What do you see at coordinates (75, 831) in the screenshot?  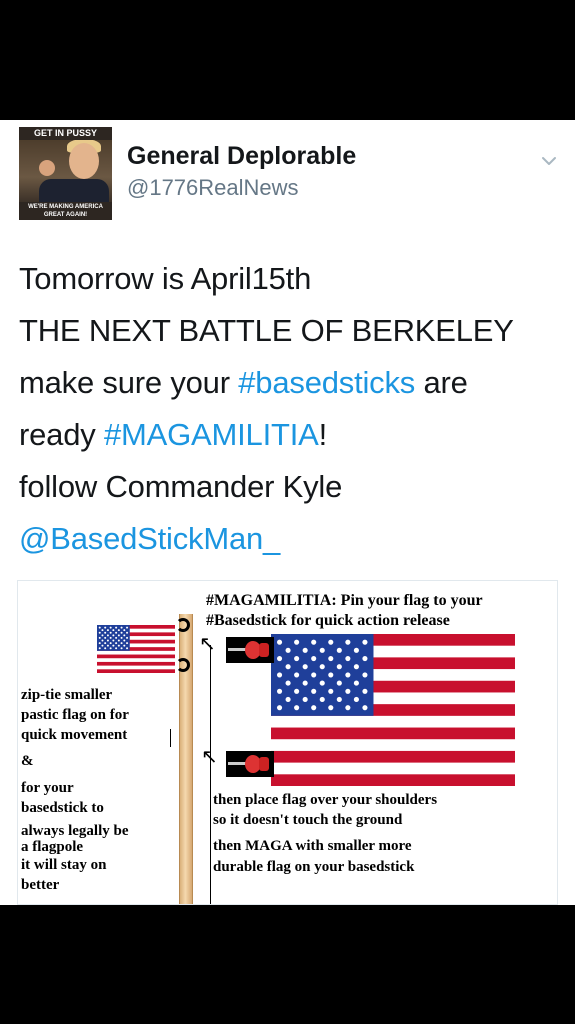 I see `meme-caption: always legally be` at bounding box center [75, 831].